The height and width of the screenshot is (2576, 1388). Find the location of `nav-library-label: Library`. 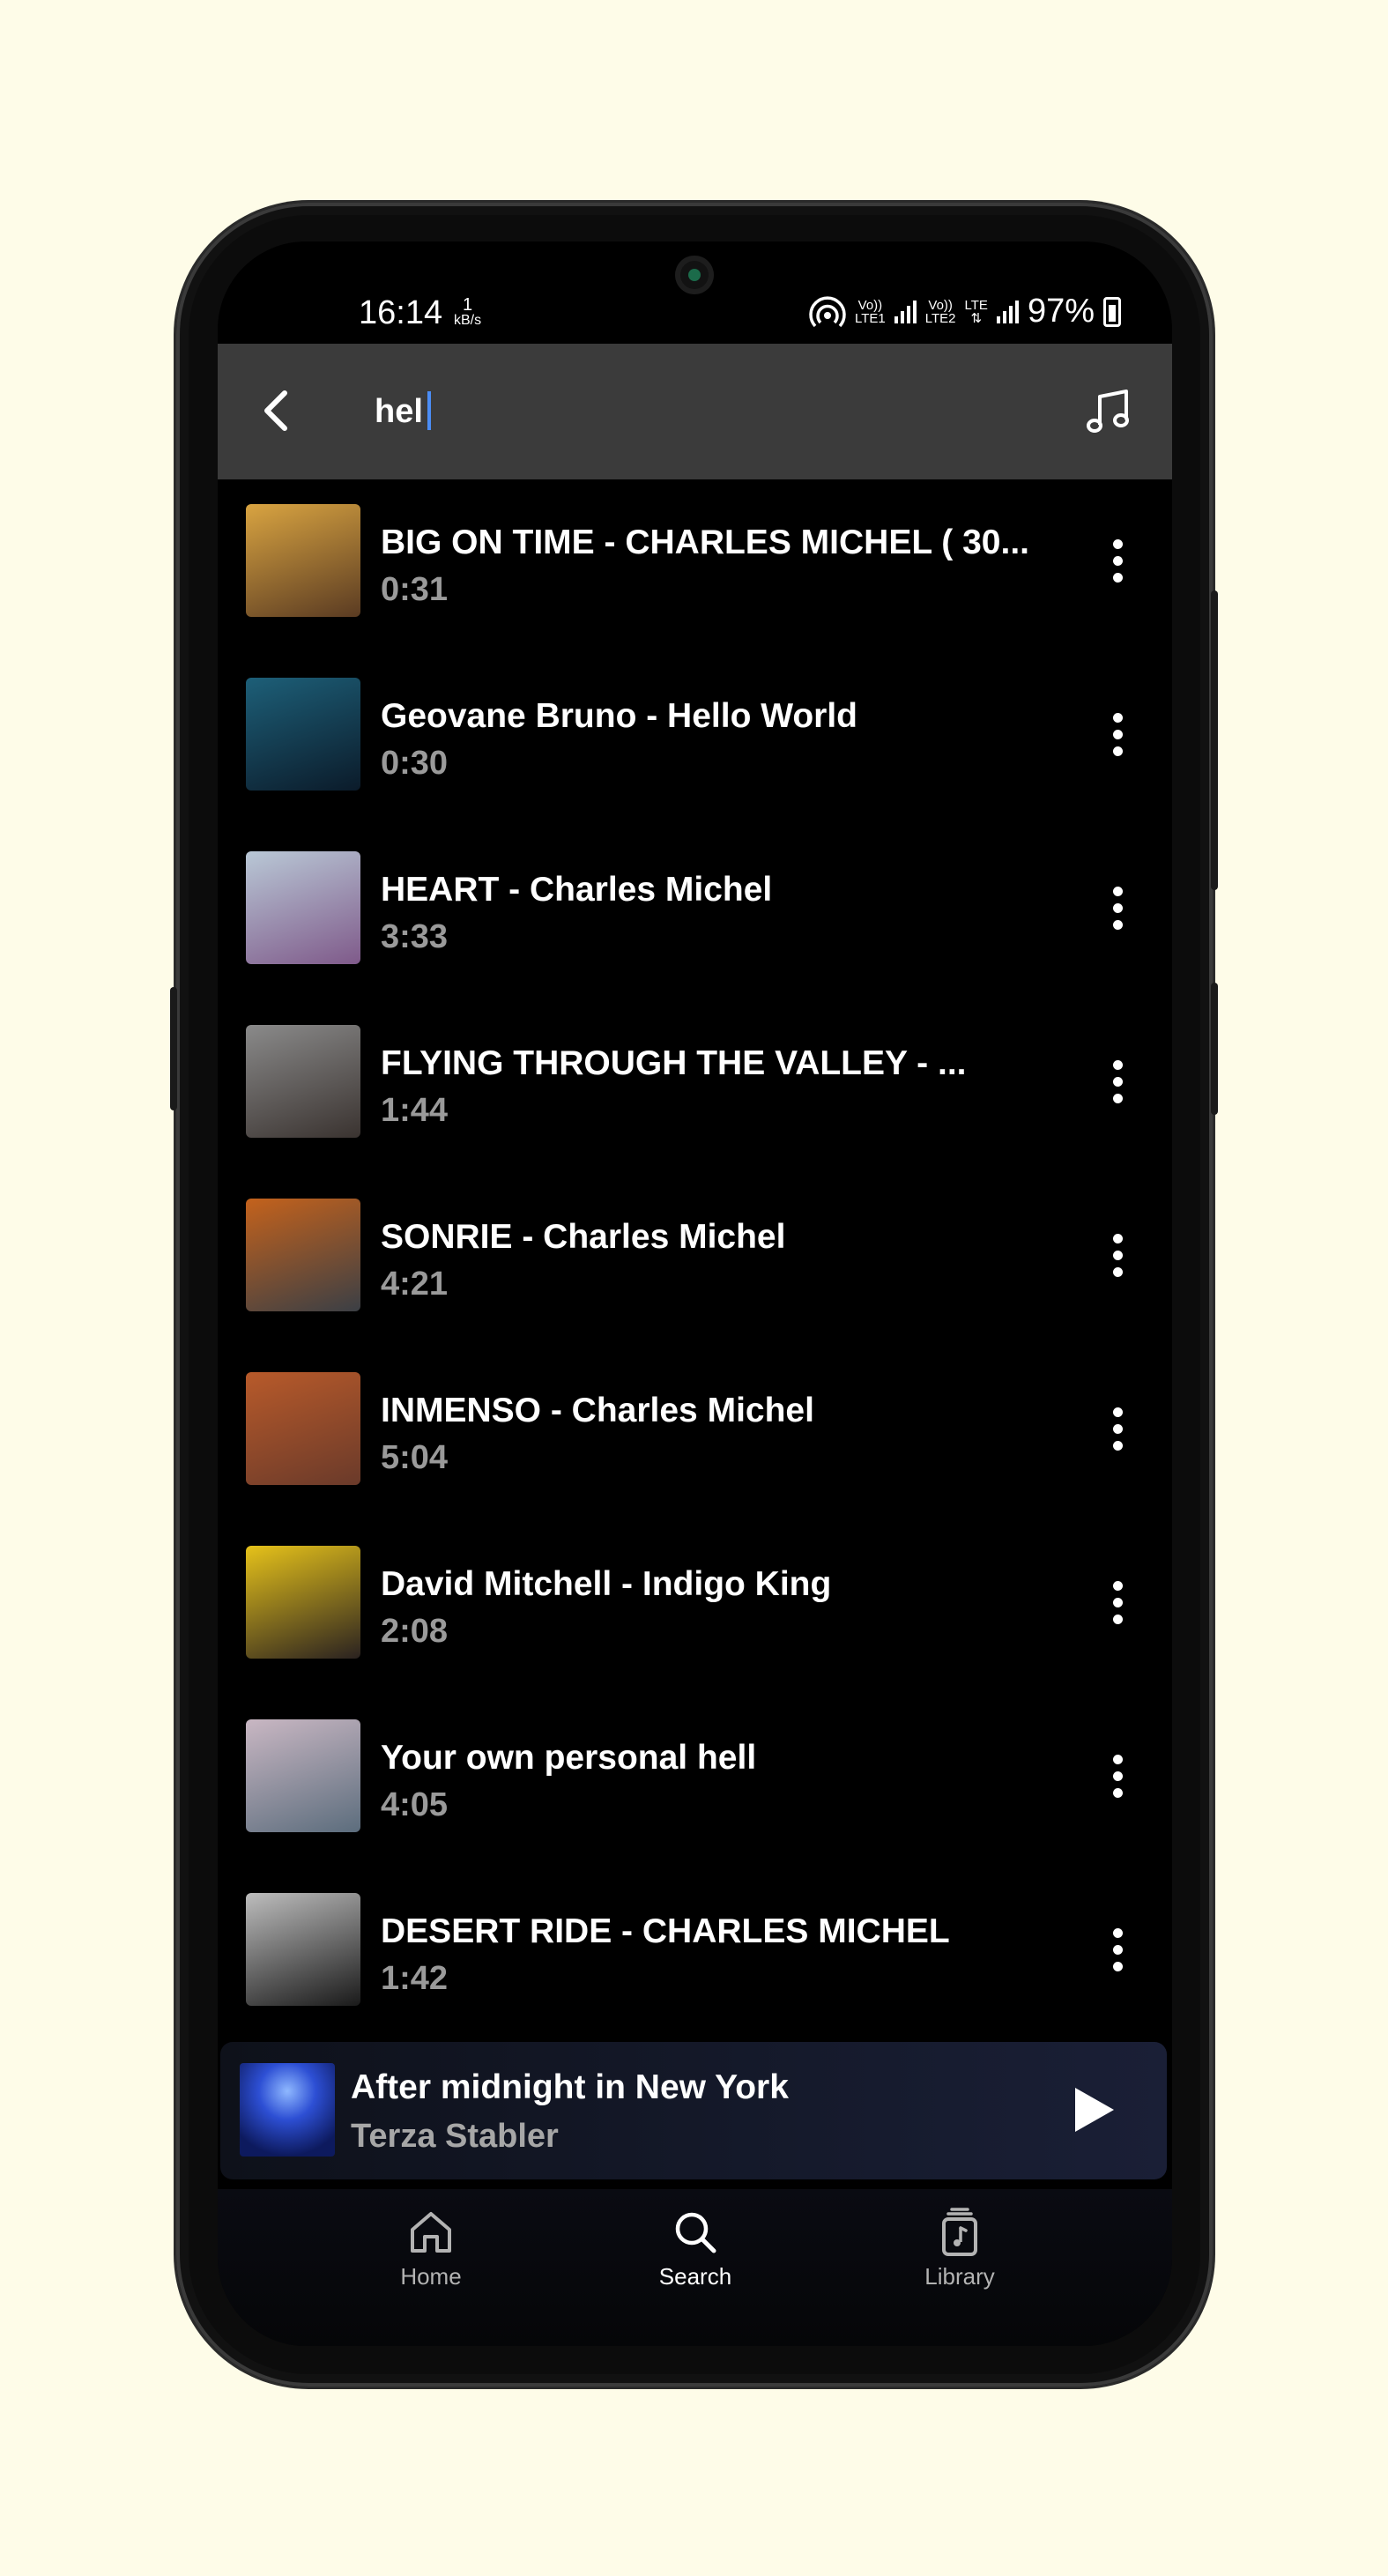

nav-library-label: Library is located at coordinates (959, 2276).